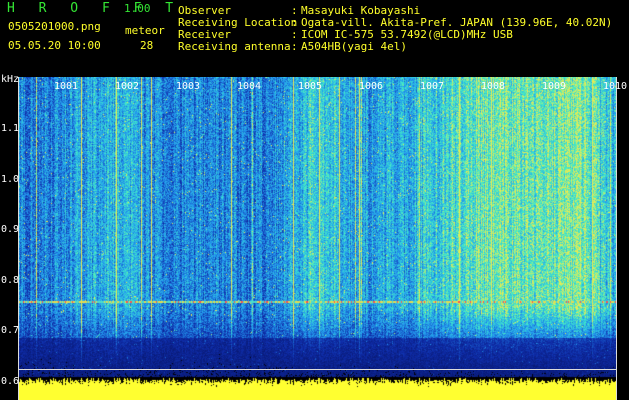  Describe the element at coordinates (145, 30) in the screenshot. I see `mode-label: meteor` at that location.